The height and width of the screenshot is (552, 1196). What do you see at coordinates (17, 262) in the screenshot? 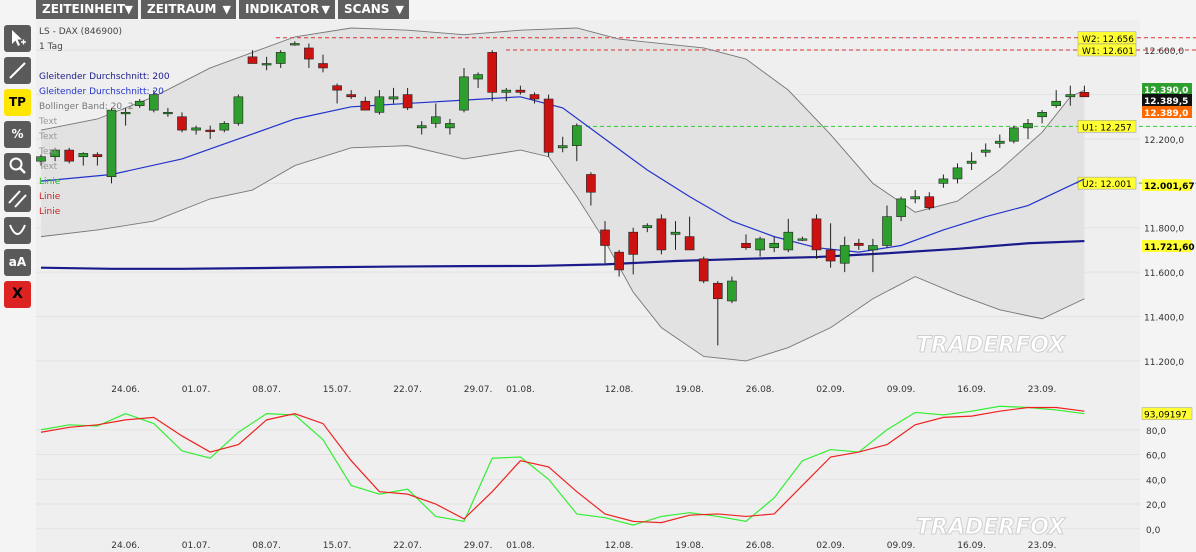
I see `text-tool-button: aA` at bounding box center [17, 262].